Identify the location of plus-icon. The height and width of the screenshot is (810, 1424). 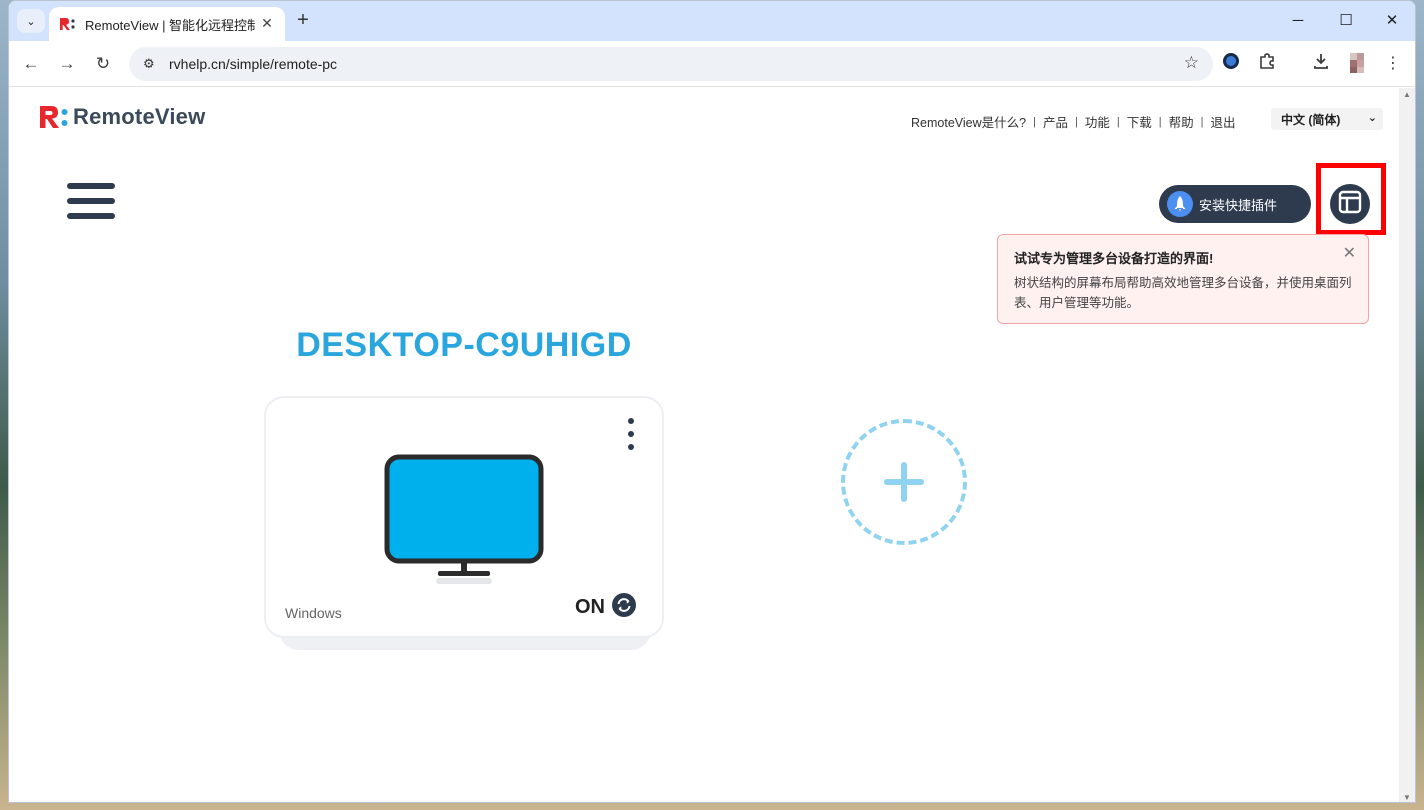
(904, 482).